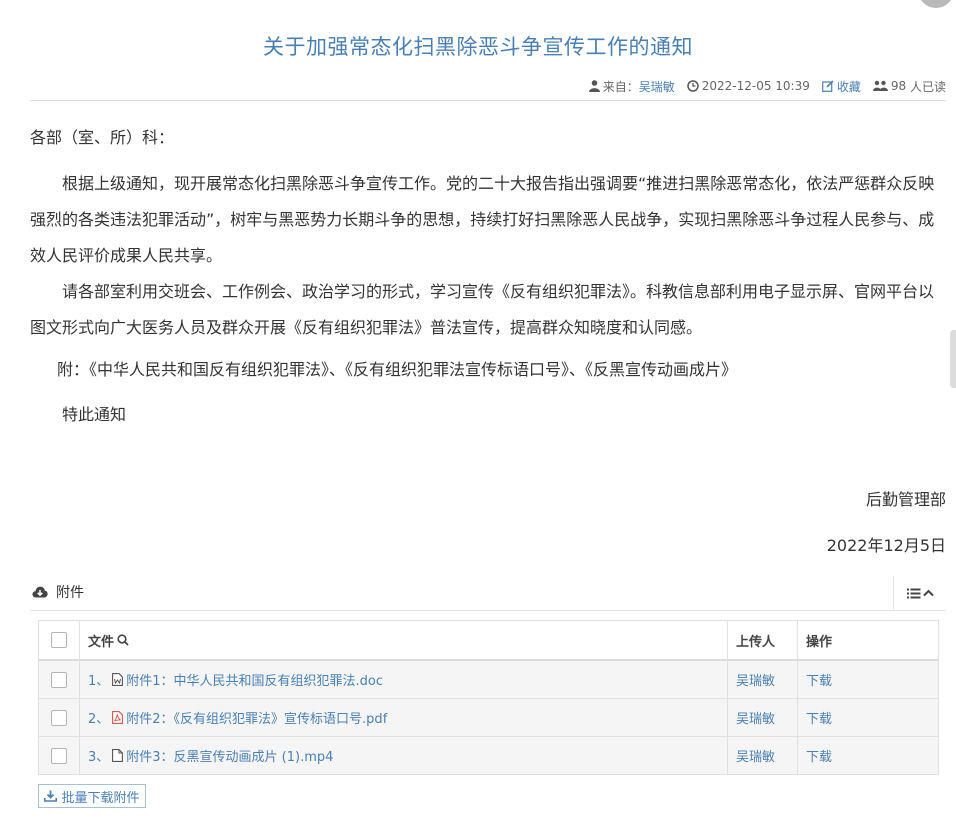 The image size is (956, 825). Describe the element at coordinates (99, 719) in the screenshot. I see `row-index: 2、` at that location.